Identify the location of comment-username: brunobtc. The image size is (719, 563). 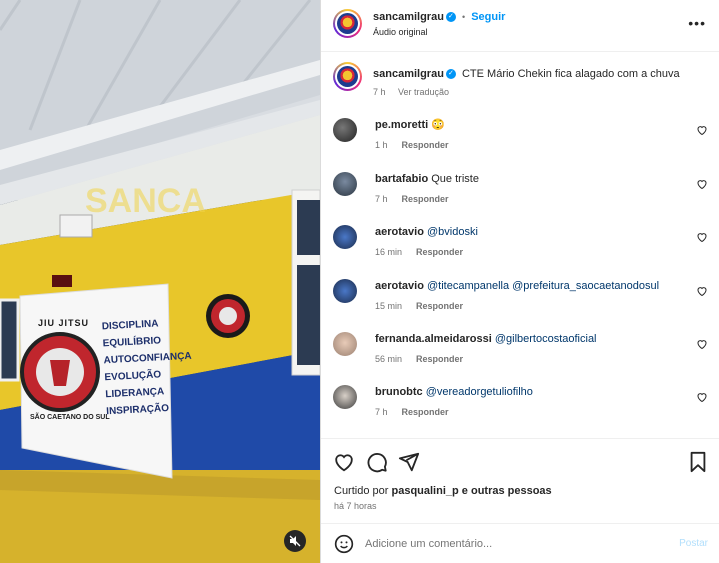
(399, 392).